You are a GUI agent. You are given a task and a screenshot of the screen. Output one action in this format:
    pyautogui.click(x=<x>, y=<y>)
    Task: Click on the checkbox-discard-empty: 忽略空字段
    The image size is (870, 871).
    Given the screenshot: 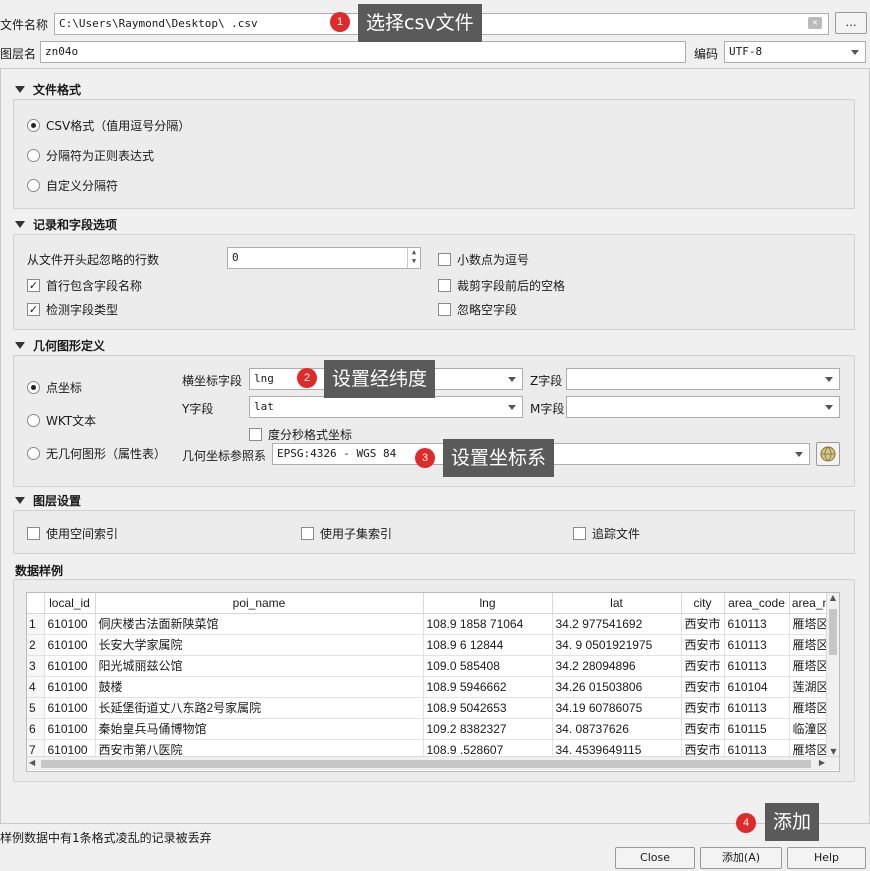 What is the action you would take?
    pyautogui.click(x=477, y=309)
    